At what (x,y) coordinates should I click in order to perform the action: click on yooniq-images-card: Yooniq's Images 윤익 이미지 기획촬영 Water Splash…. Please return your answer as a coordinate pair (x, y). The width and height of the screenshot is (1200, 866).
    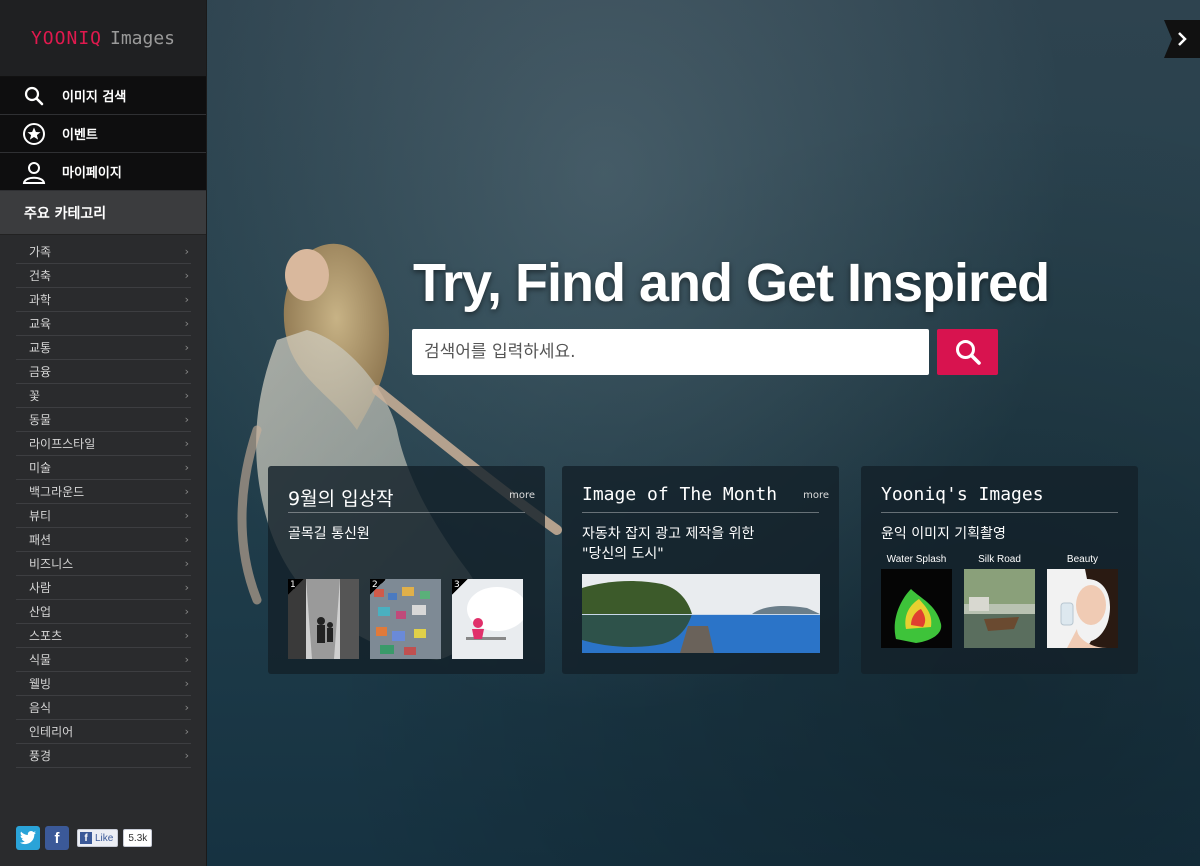
    Looking at the image, I should click on (999, 570).